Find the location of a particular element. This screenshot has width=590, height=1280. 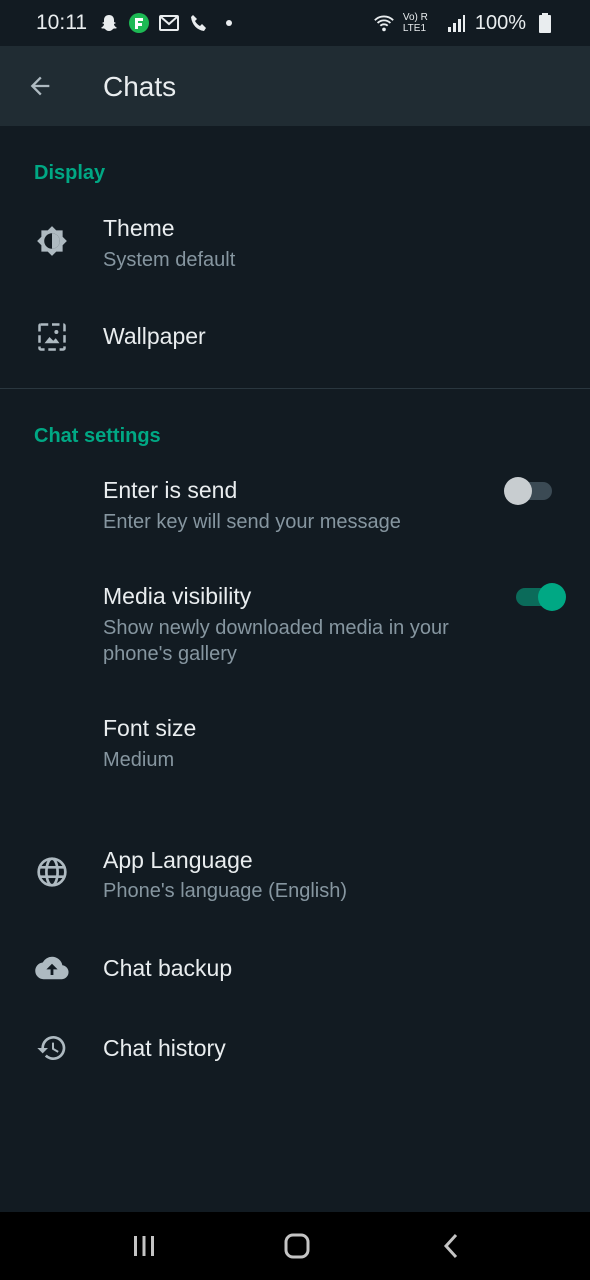

battery-percent: 100% is located at coordinates (500, 22).